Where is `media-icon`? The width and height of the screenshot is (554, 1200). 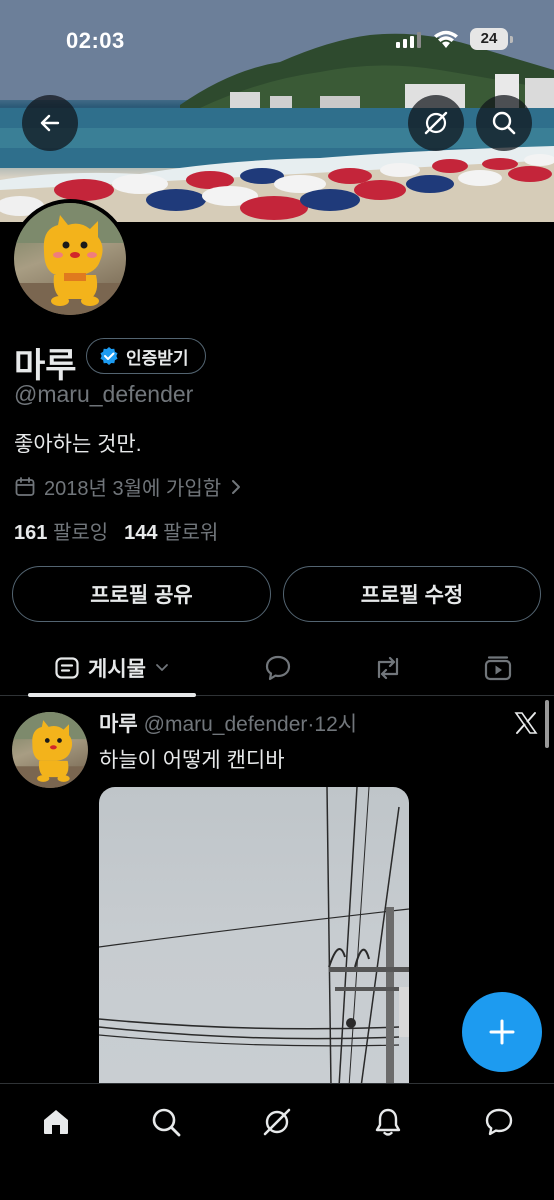
media-icon is located at coordinates (498, 668).